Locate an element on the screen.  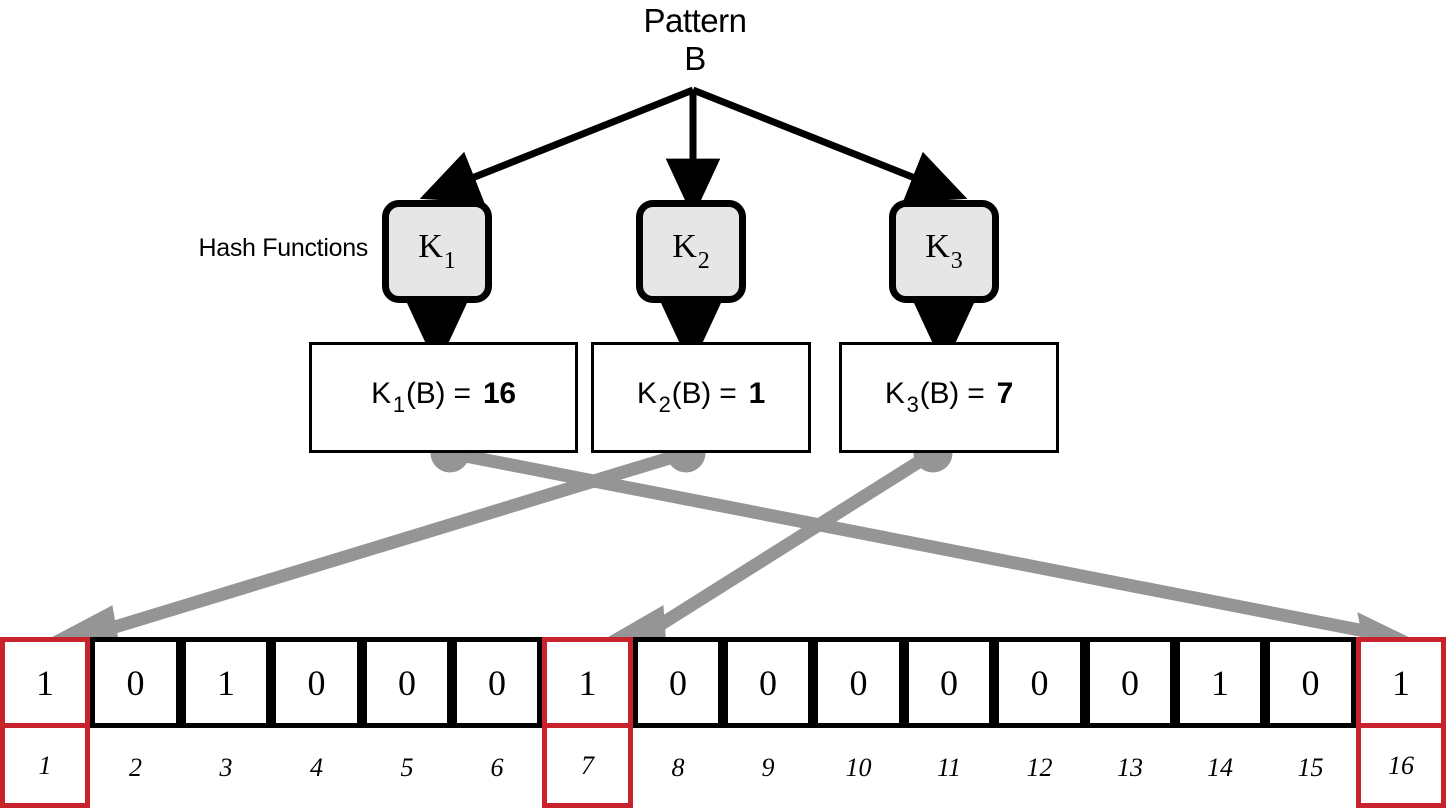
bit-value-10: 0 is located at coordinates (858, 682).